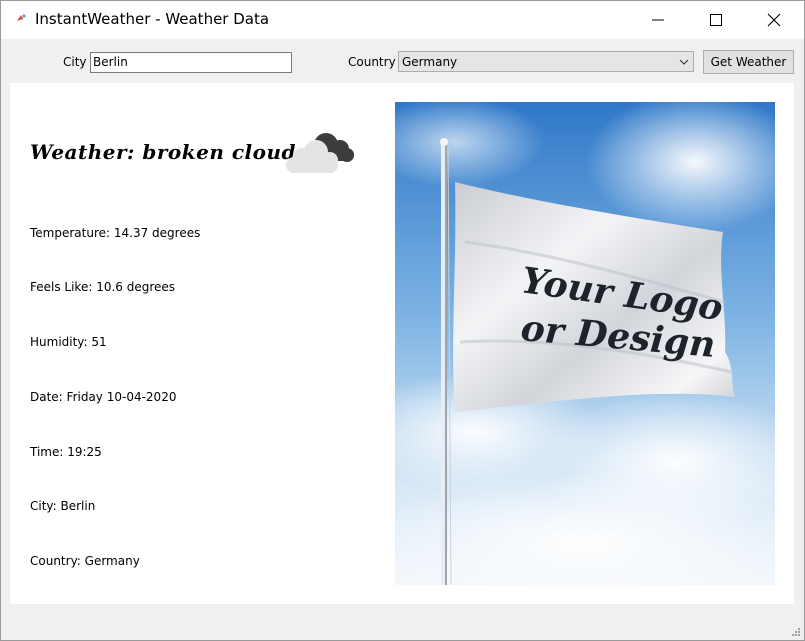  What do you see at coordinates (748, 62) in the screenshot?
I see `get-weather-button: Get Weather` at bounding box center [748, 62].